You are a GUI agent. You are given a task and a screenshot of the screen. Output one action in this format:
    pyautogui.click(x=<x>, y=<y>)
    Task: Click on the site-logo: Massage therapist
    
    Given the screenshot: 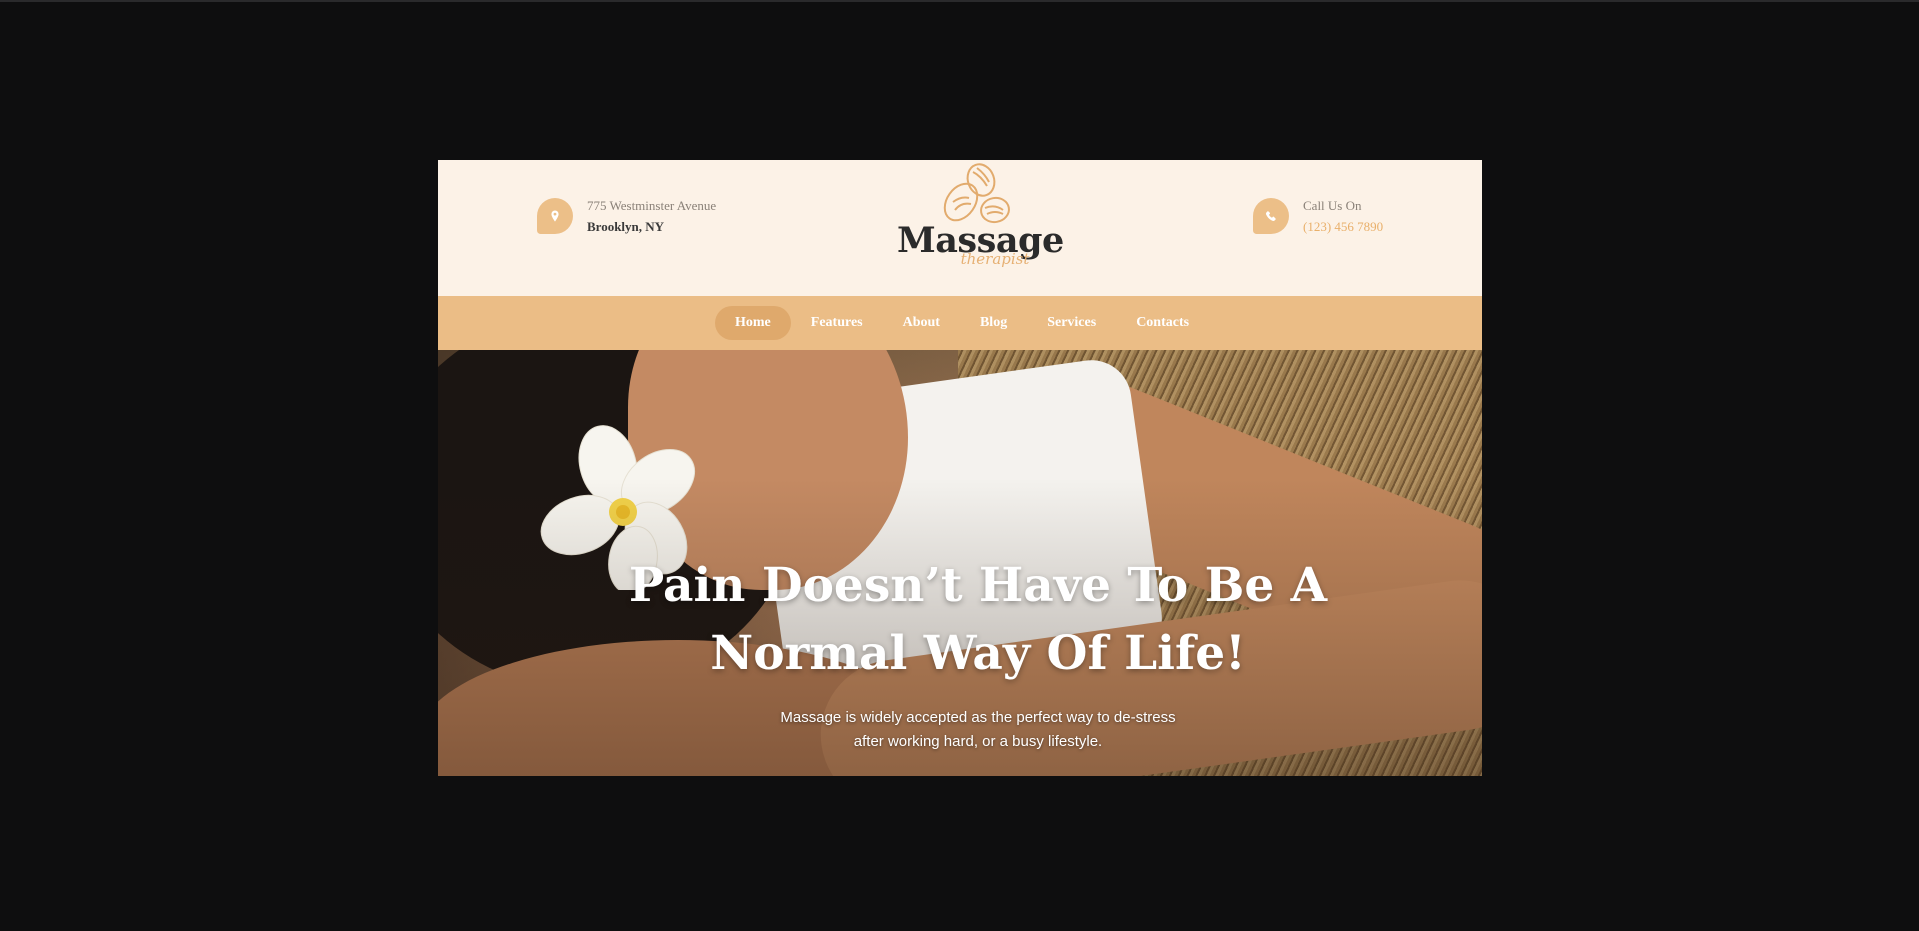 What is the action you would take?
    pyautogui.click(x=980, y=221)
    